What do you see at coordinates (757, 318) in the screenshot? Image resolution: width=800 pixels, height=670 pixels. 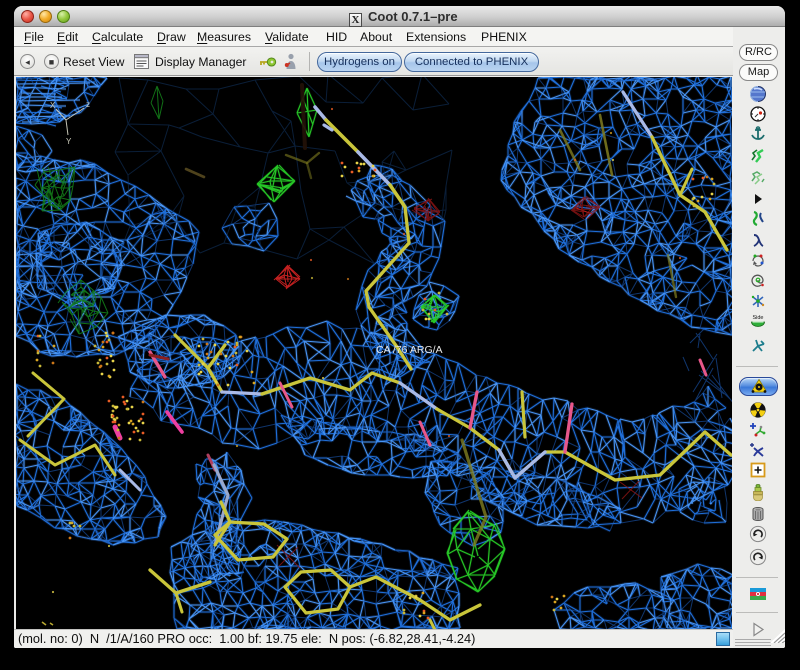 I see `svg-text: Side` at bounding box center [757, 318].